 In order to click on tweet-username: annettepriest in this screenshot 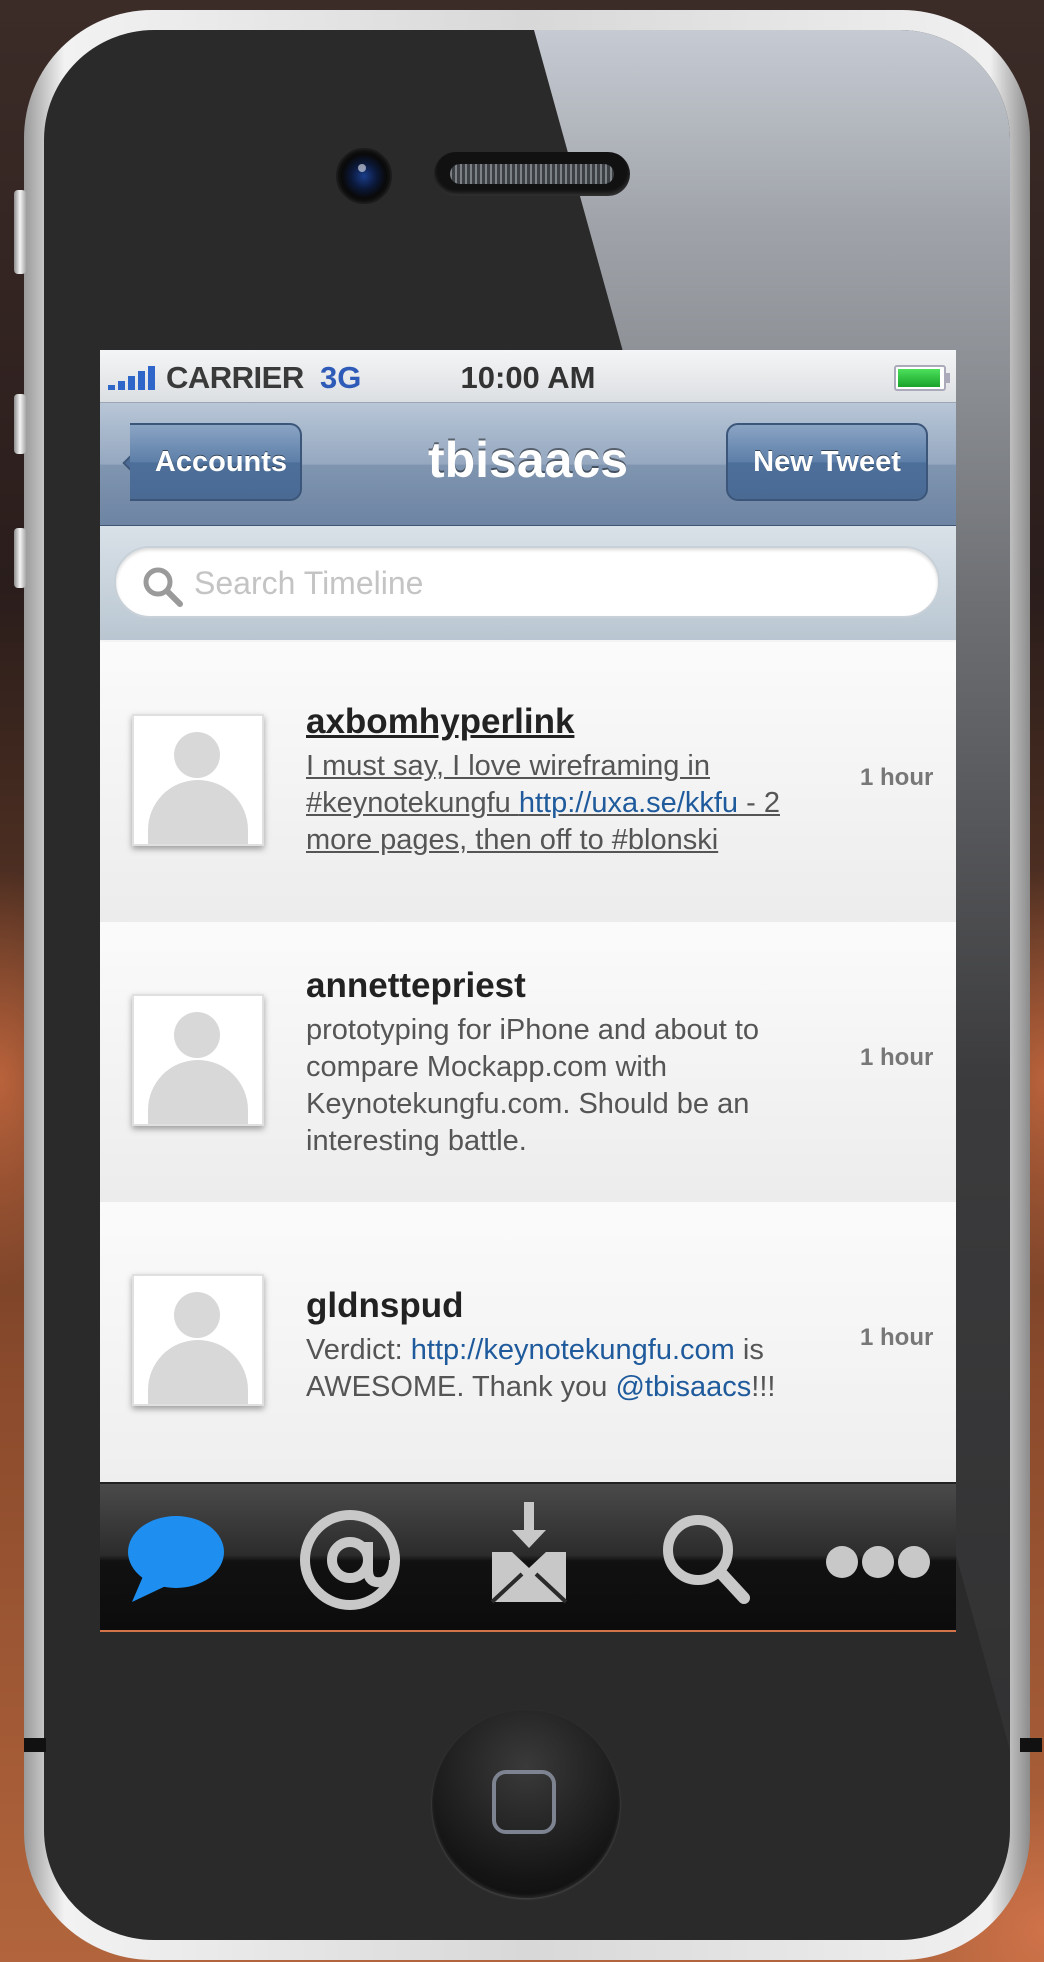, I will do `click(416, 986)`.